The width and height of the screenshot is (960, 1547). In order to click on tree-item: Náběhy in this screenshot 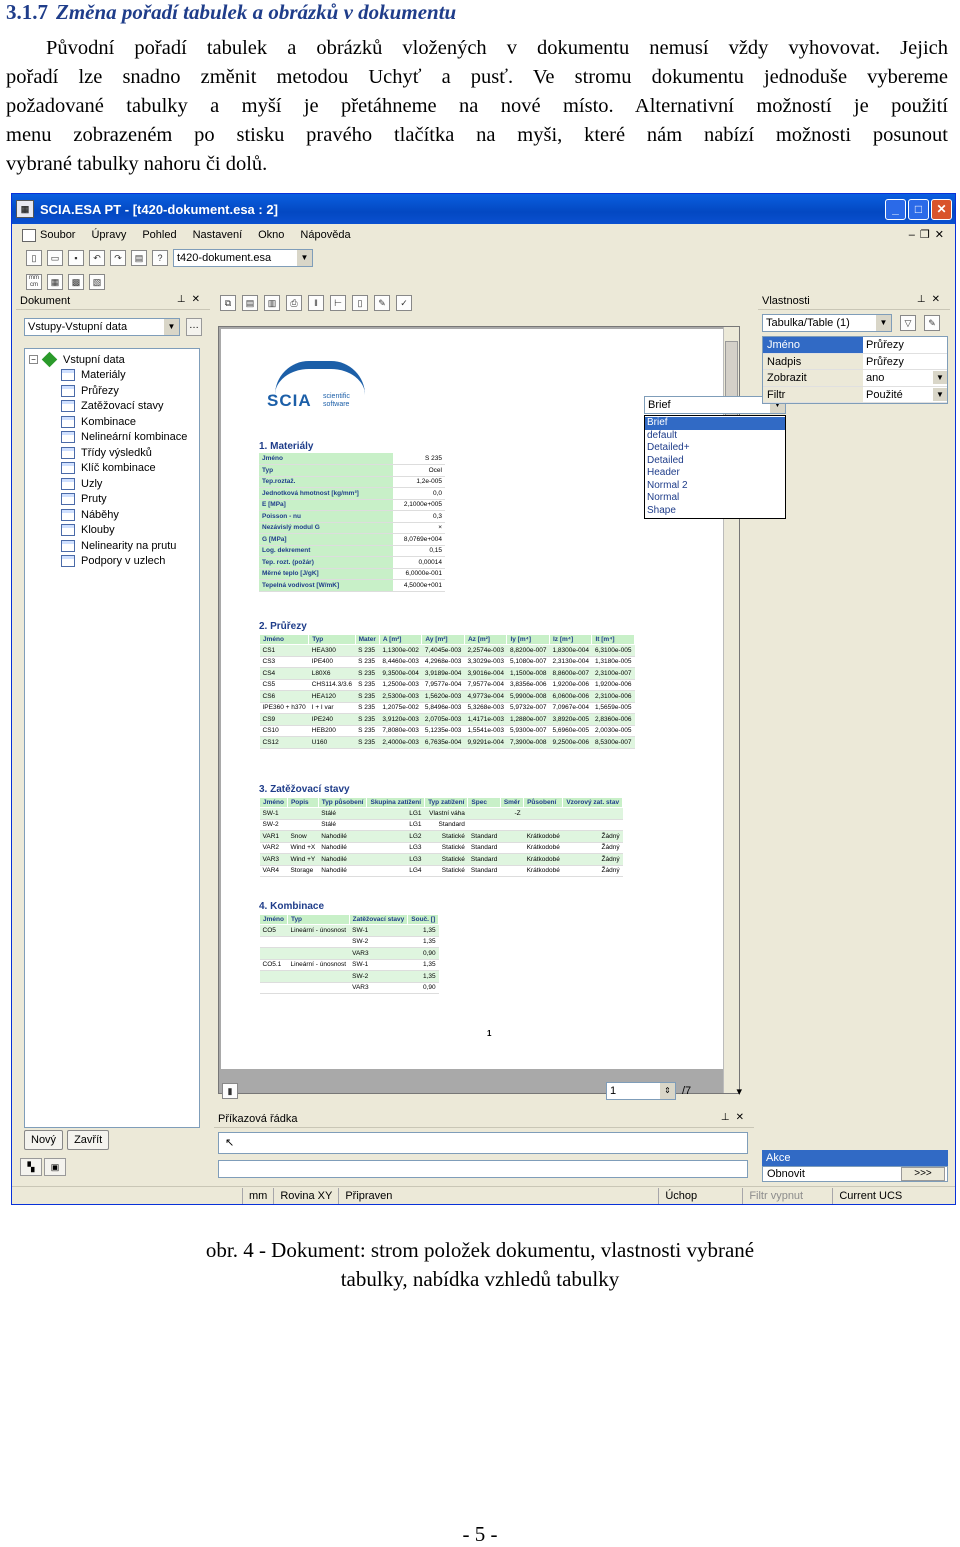, I will do `click(112, 515)`.